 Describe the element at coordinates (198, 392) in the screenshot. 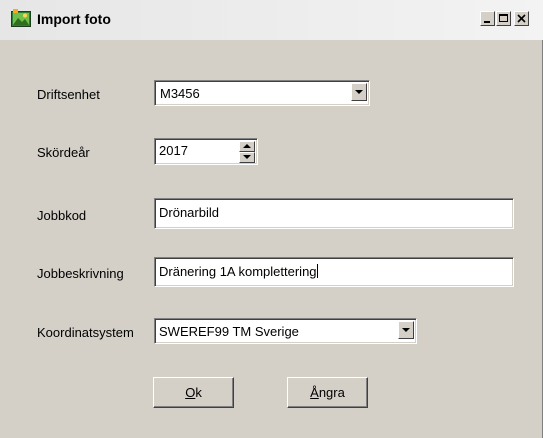

I see `ok-label-rest: k` at that location.